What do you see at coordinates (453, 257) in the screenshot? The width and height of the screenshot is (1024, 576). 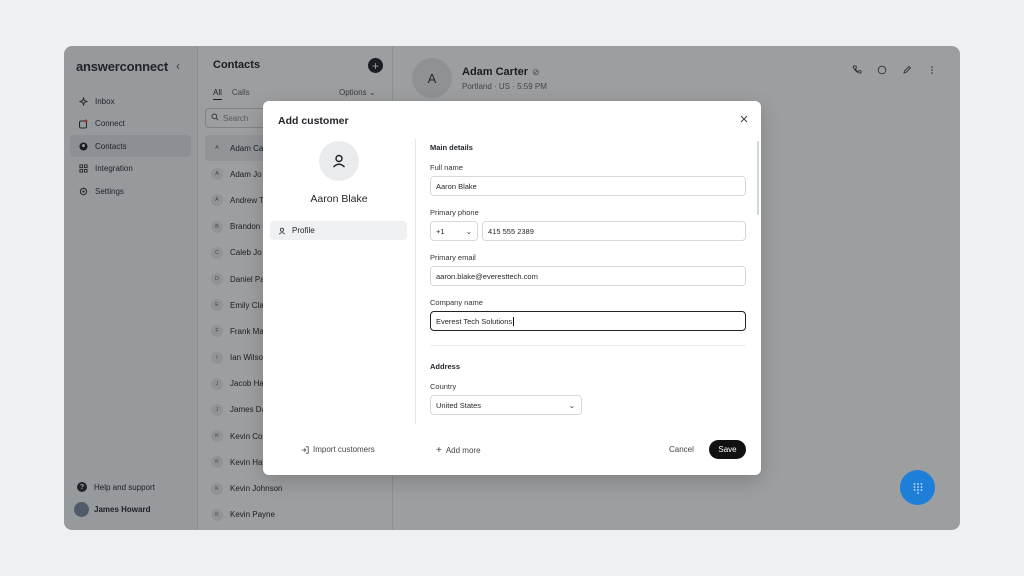 I see `primary-email-label: Primary email` at bounding box center [453, 257].